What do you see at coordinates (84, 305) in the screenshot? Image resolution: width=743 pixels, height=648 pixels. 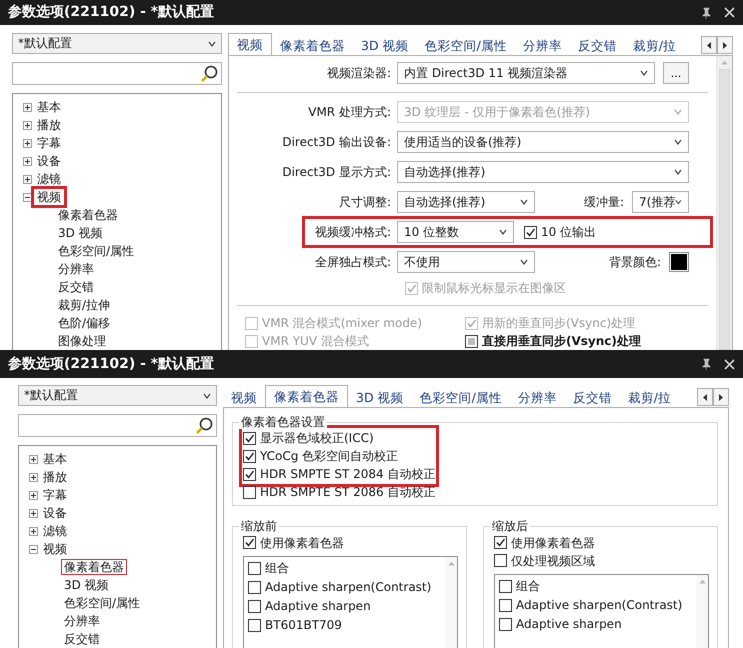 I see `tree-item: 裁剪/拉伸` at bounding box center [84, 305].